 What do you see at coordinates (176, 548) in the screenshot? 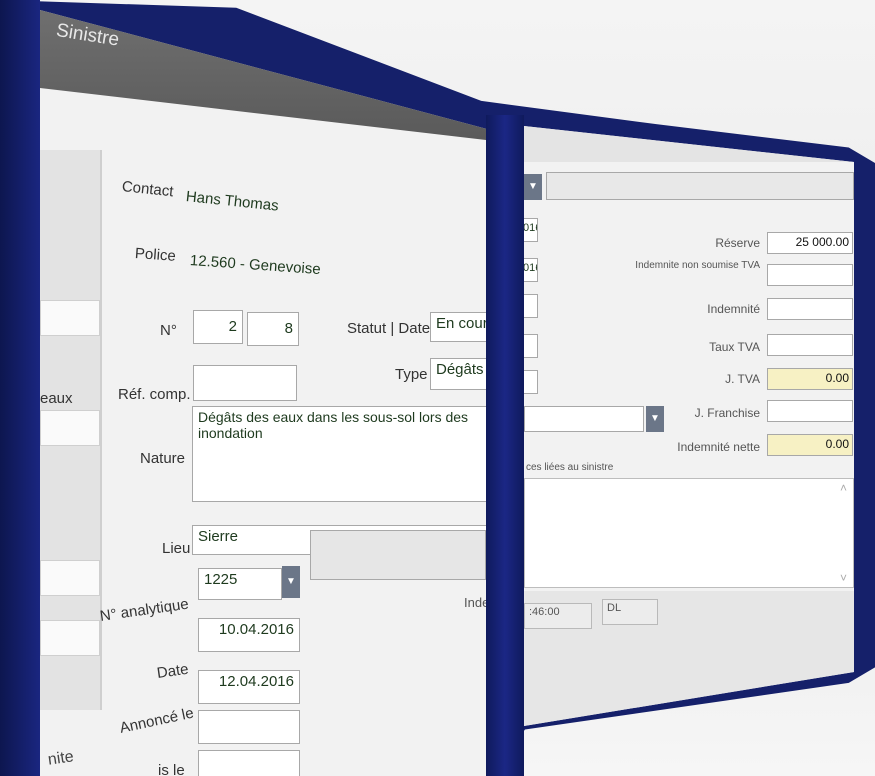
I see `lieu-label: Lieu` at bounding box center [176, 548].